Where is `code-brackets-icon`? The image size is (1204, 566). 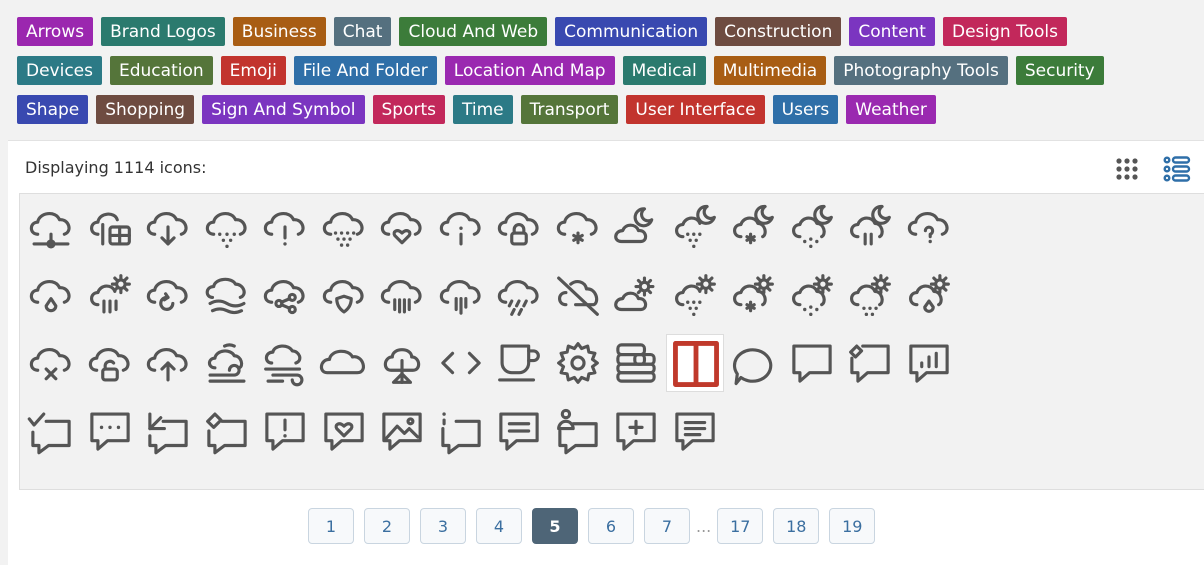 code-brackets-icon is located at coordinates (461, 363).